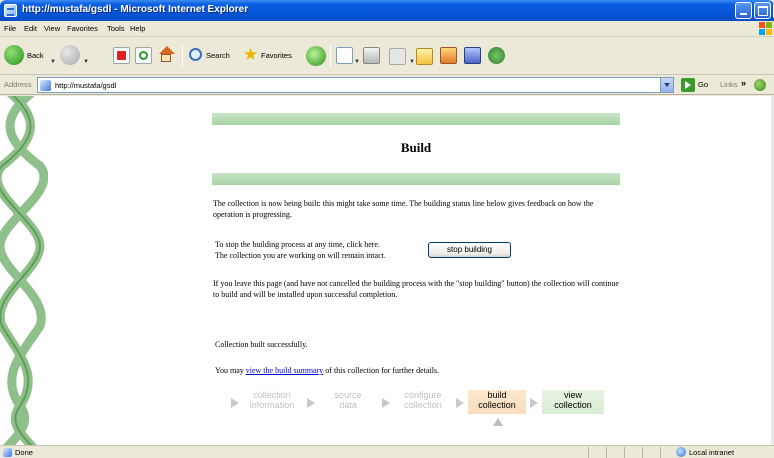 The width and height of the screenshot is (774, 458). Describe the element at coordinates (416, 147) in the screenshot. I see `page-title: Build` at that location.